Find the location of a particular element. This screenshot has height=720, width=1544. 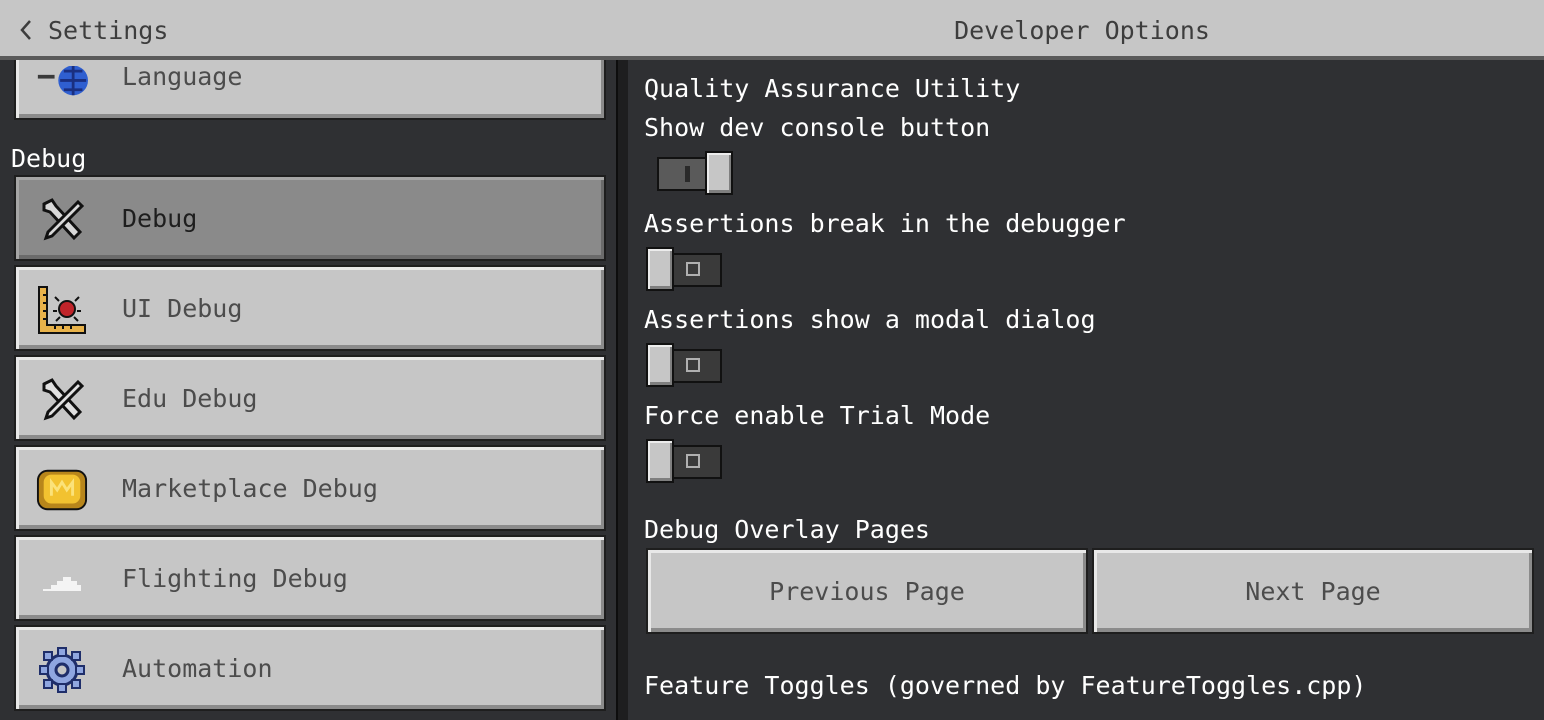

back-label: Settings is located at coordinates (108, 30).